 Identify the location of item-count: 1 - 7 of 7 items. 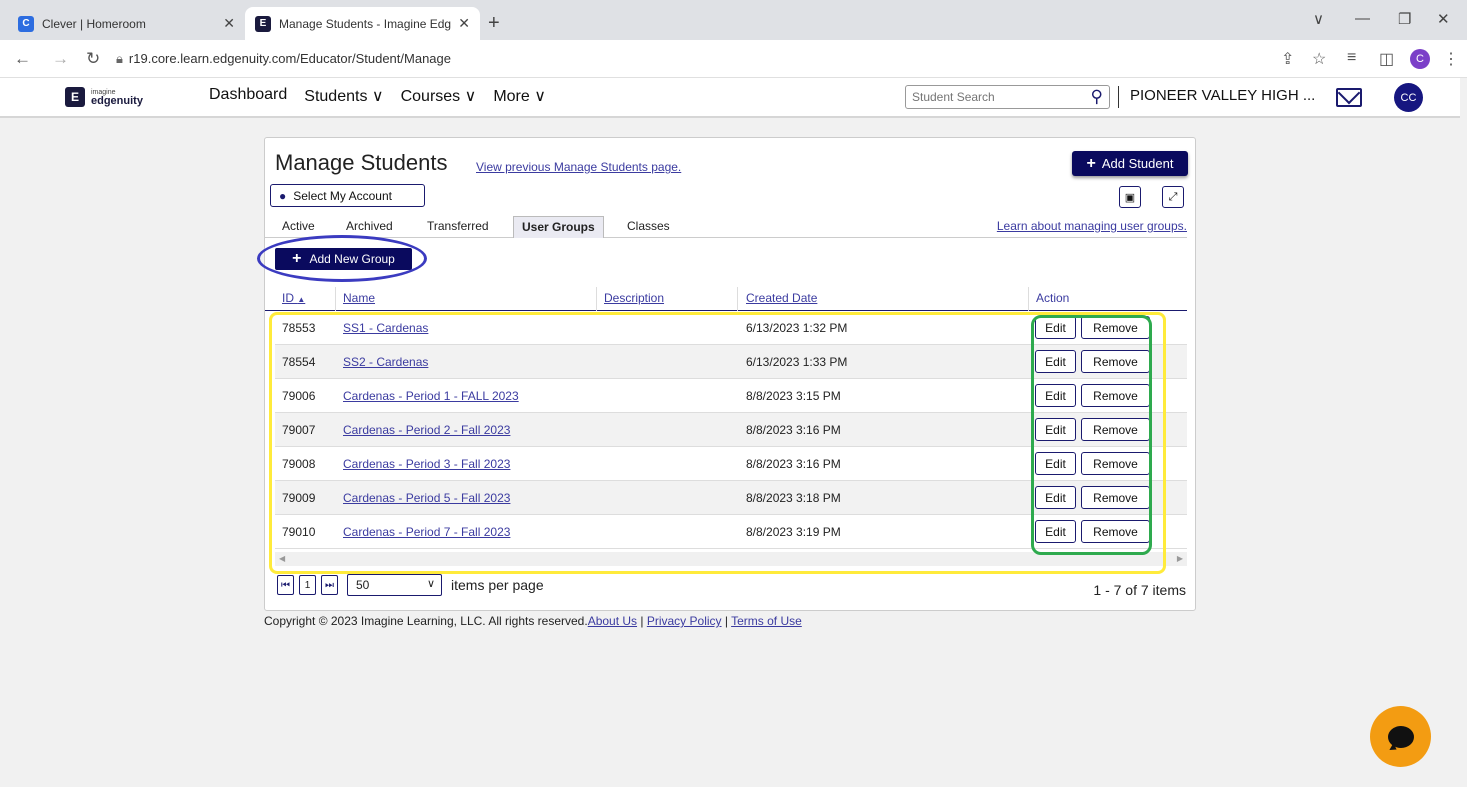
(1139, 590).